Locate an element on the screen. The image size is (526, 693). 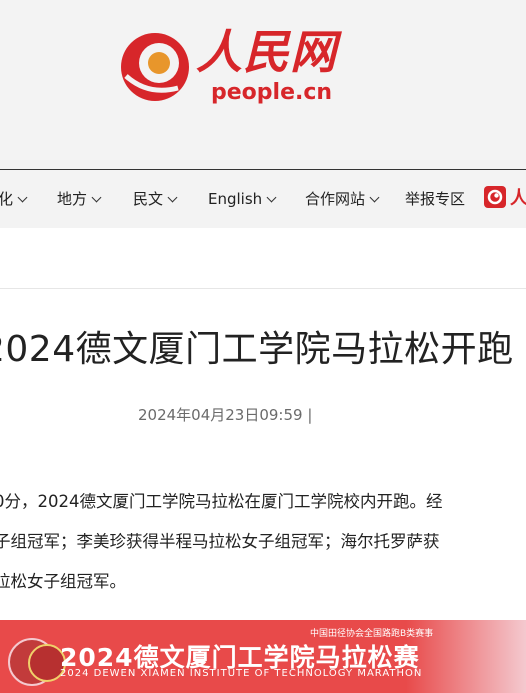
article-paragraph-line: 拉松女子组冠军。 is located at coordinates (63, 581).